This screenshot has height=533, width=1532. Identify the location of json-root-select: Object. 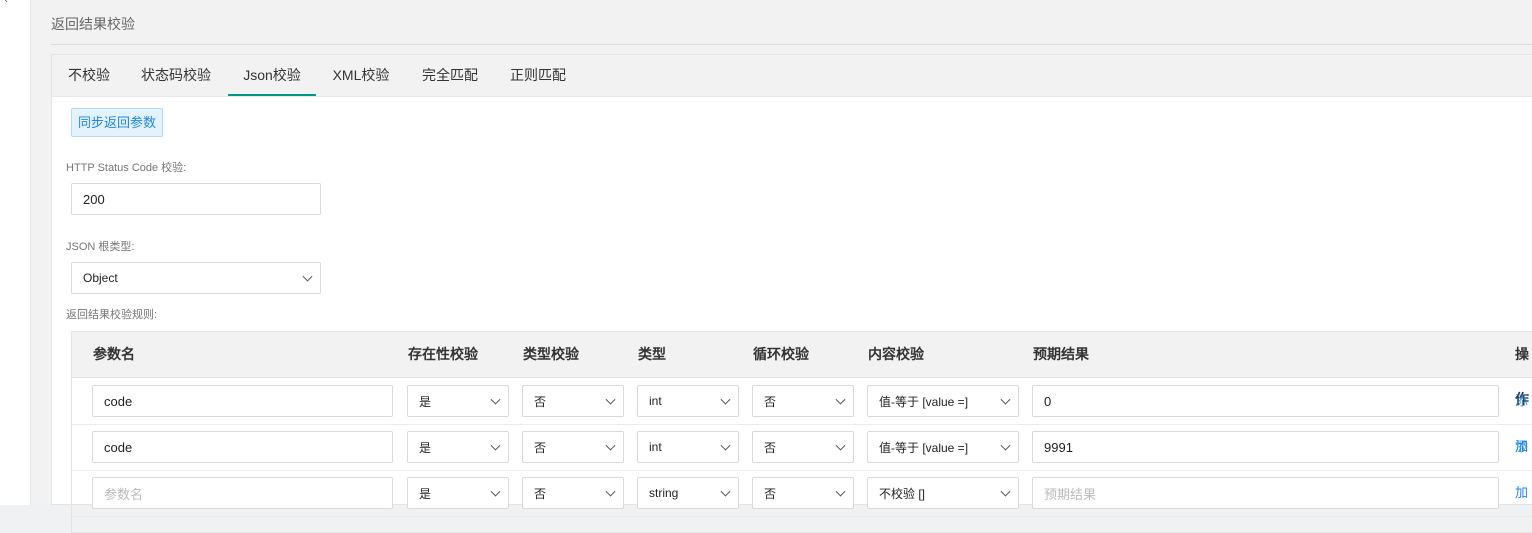
(196, 278).